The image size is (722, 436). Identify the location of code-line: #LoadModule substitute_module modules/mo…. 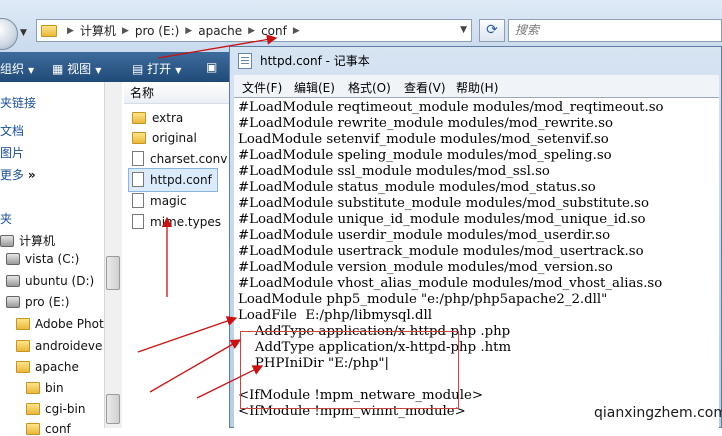
(443, 204).